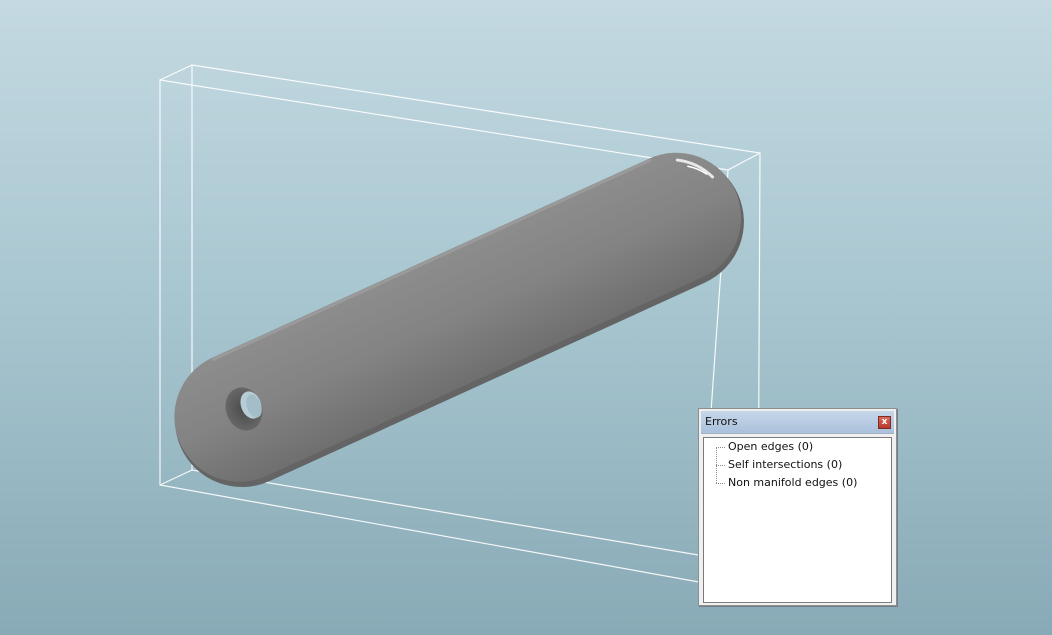 The width and height of the screenshot is (1052, 635). I want to click on errors-title: Errors, so click(721, 421).